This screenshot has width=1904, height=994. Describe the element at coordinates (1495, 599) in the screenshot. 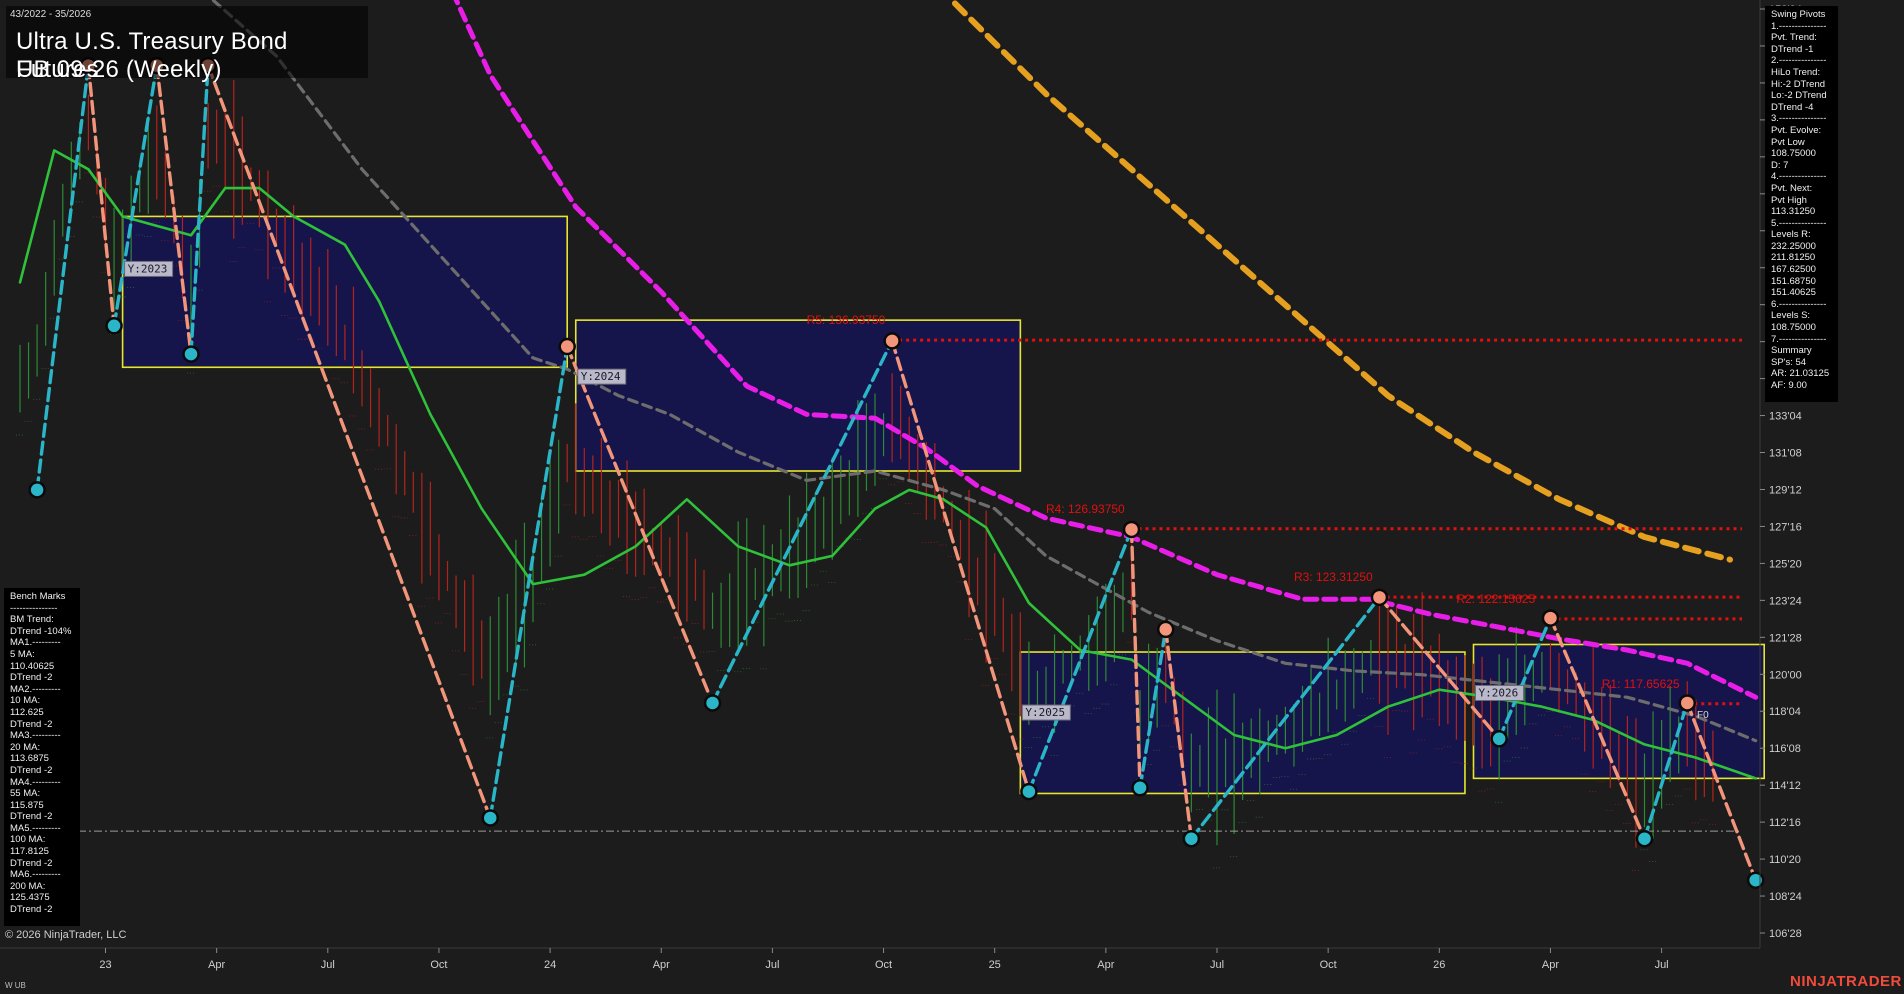

I see `resistance-label: R2: 122.15625` at that location.